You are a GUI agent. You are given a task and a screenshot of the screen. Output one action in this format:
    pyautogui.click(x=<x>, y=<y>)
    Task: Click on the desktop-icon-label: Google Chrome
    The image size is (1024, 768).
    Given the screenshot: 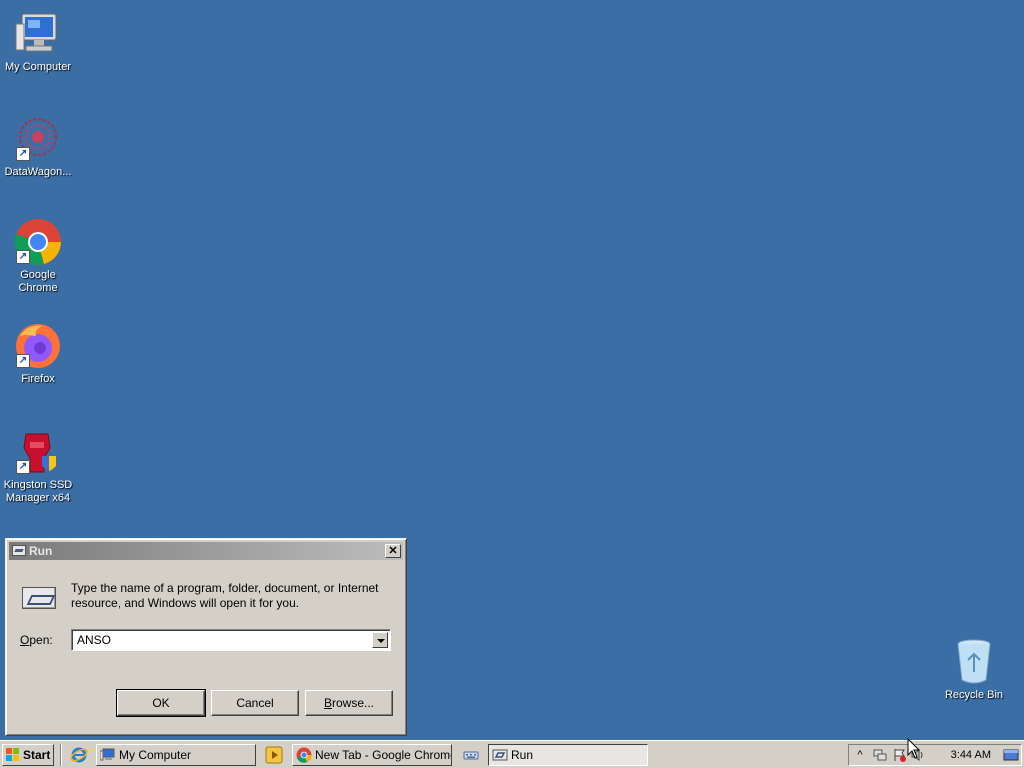 What is the action you would take?
    pyautogui.click(x=38, y=281)
    